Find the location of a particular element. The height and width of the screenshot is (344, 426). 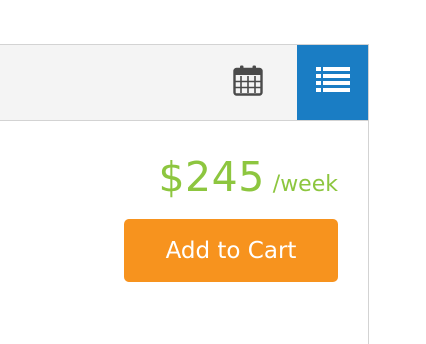

price-unit: /week is located at coordinates (305, 184).